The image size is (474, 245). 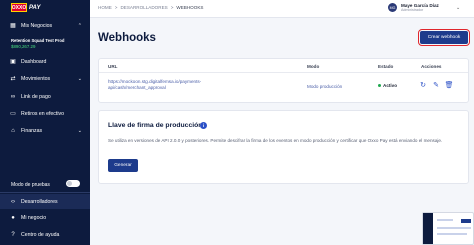 What do you see at coordinates (36, 97) in the screenshot?
I see `sidebar-item-label: Link de pago` at bounding box center [36, 97].